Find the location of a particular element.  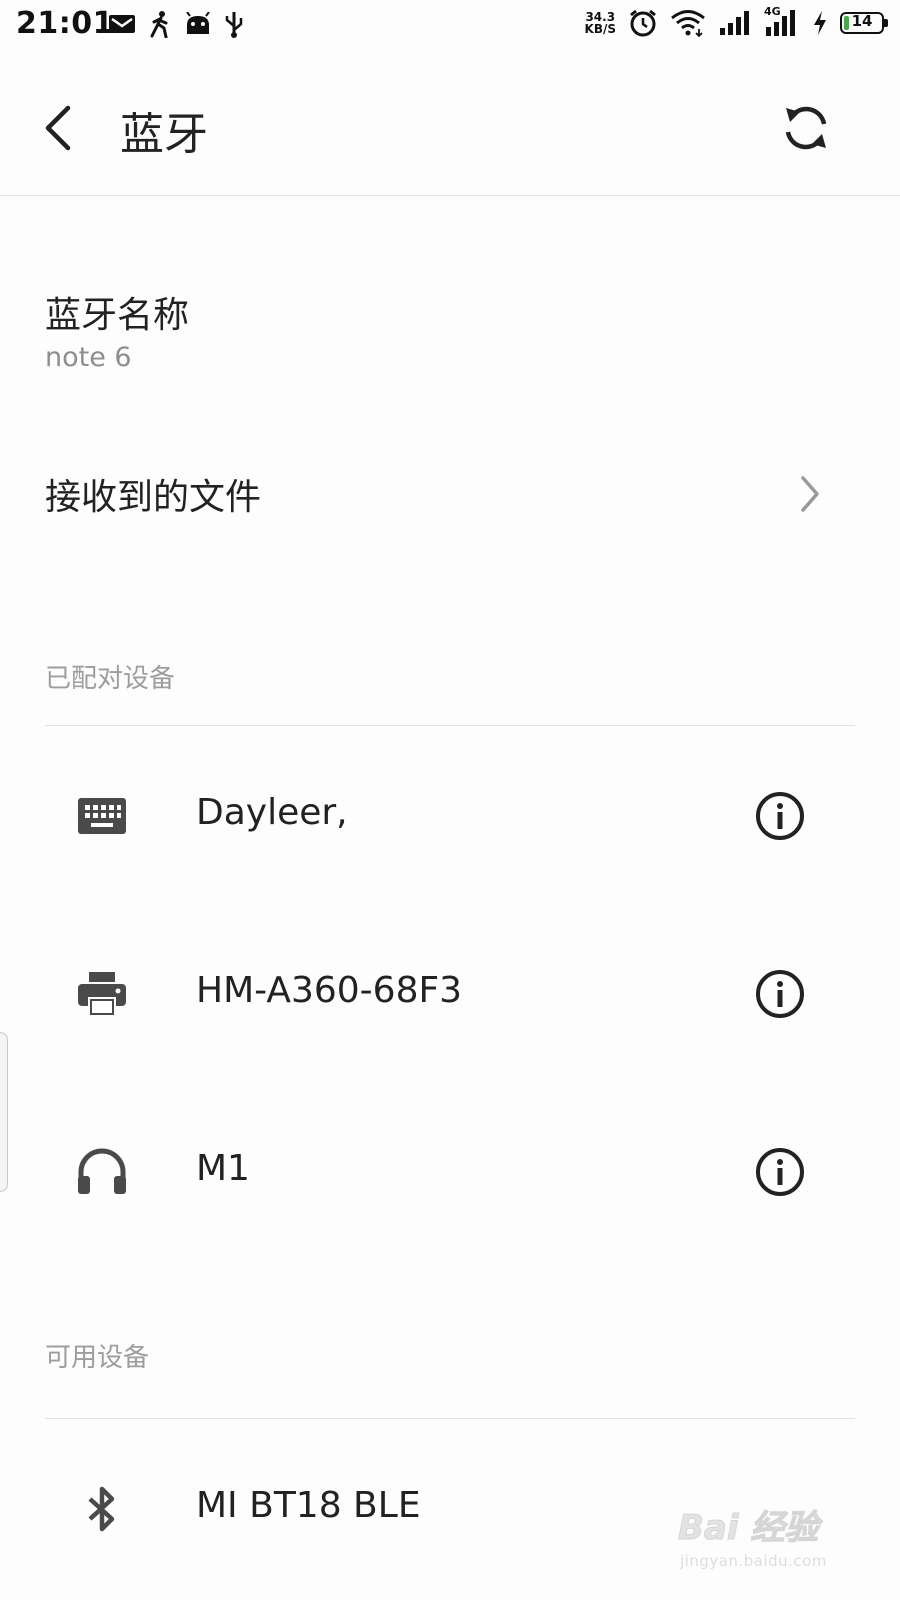

keyboard-icon is located at coordinates (102, 816).